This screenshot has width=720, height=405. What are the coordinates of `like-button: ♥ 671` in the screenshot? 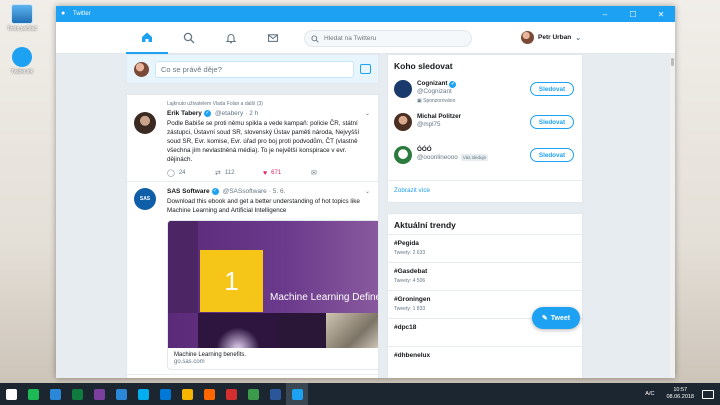 It's located at (287, 173).